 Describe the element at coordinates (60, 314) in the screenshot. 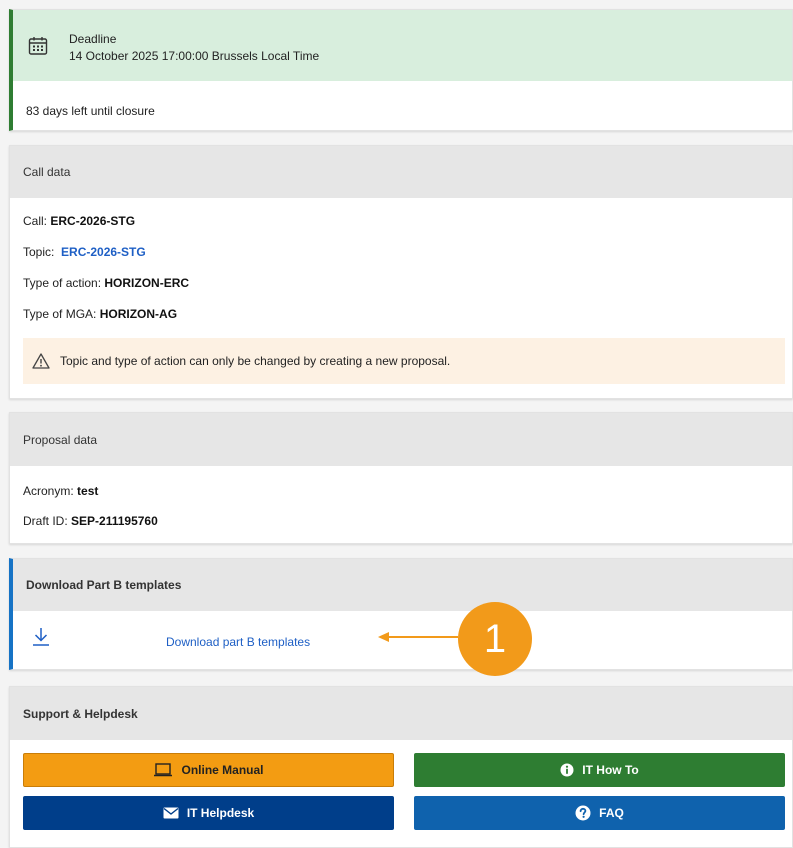

I see `mga-label: Type of MGA:` at that location.